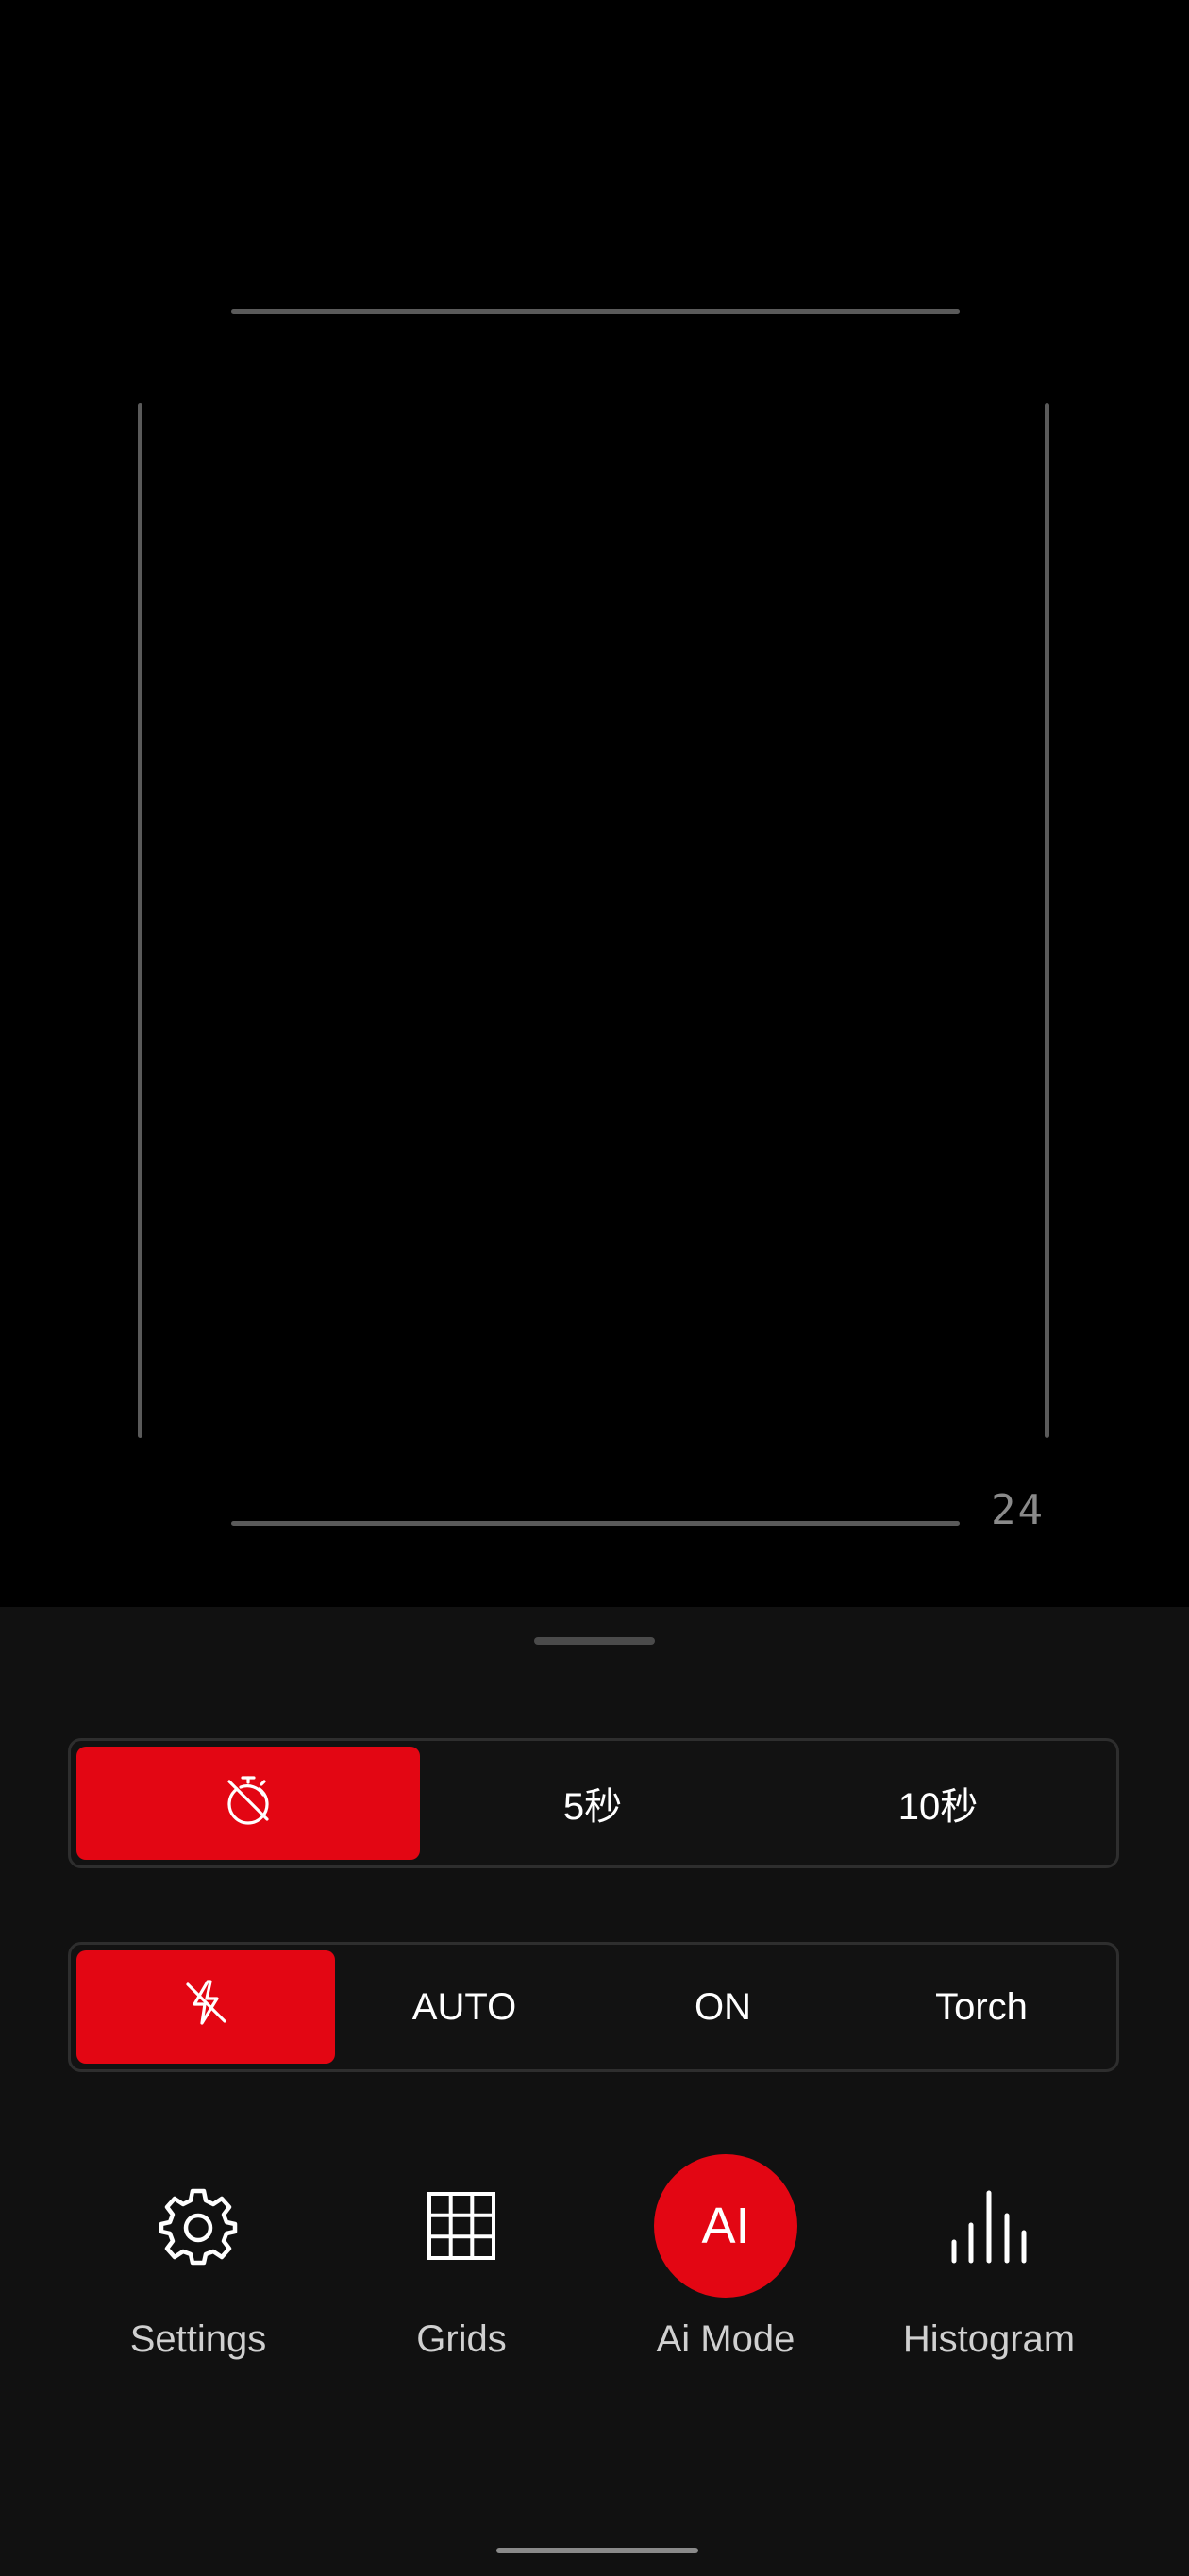 This screenshot has height=2576, width=1189. I want to click on viewfinder-frame-right, so click(1047, 920).